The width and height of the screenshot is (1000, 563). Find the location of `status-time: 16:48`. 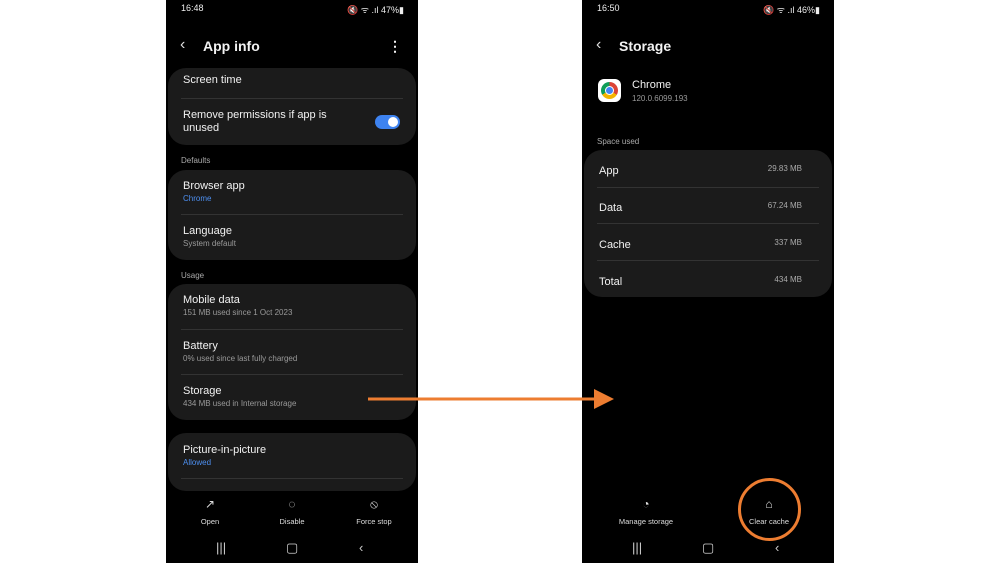

status-time: 16:48 is located at coordinates (192, 8).